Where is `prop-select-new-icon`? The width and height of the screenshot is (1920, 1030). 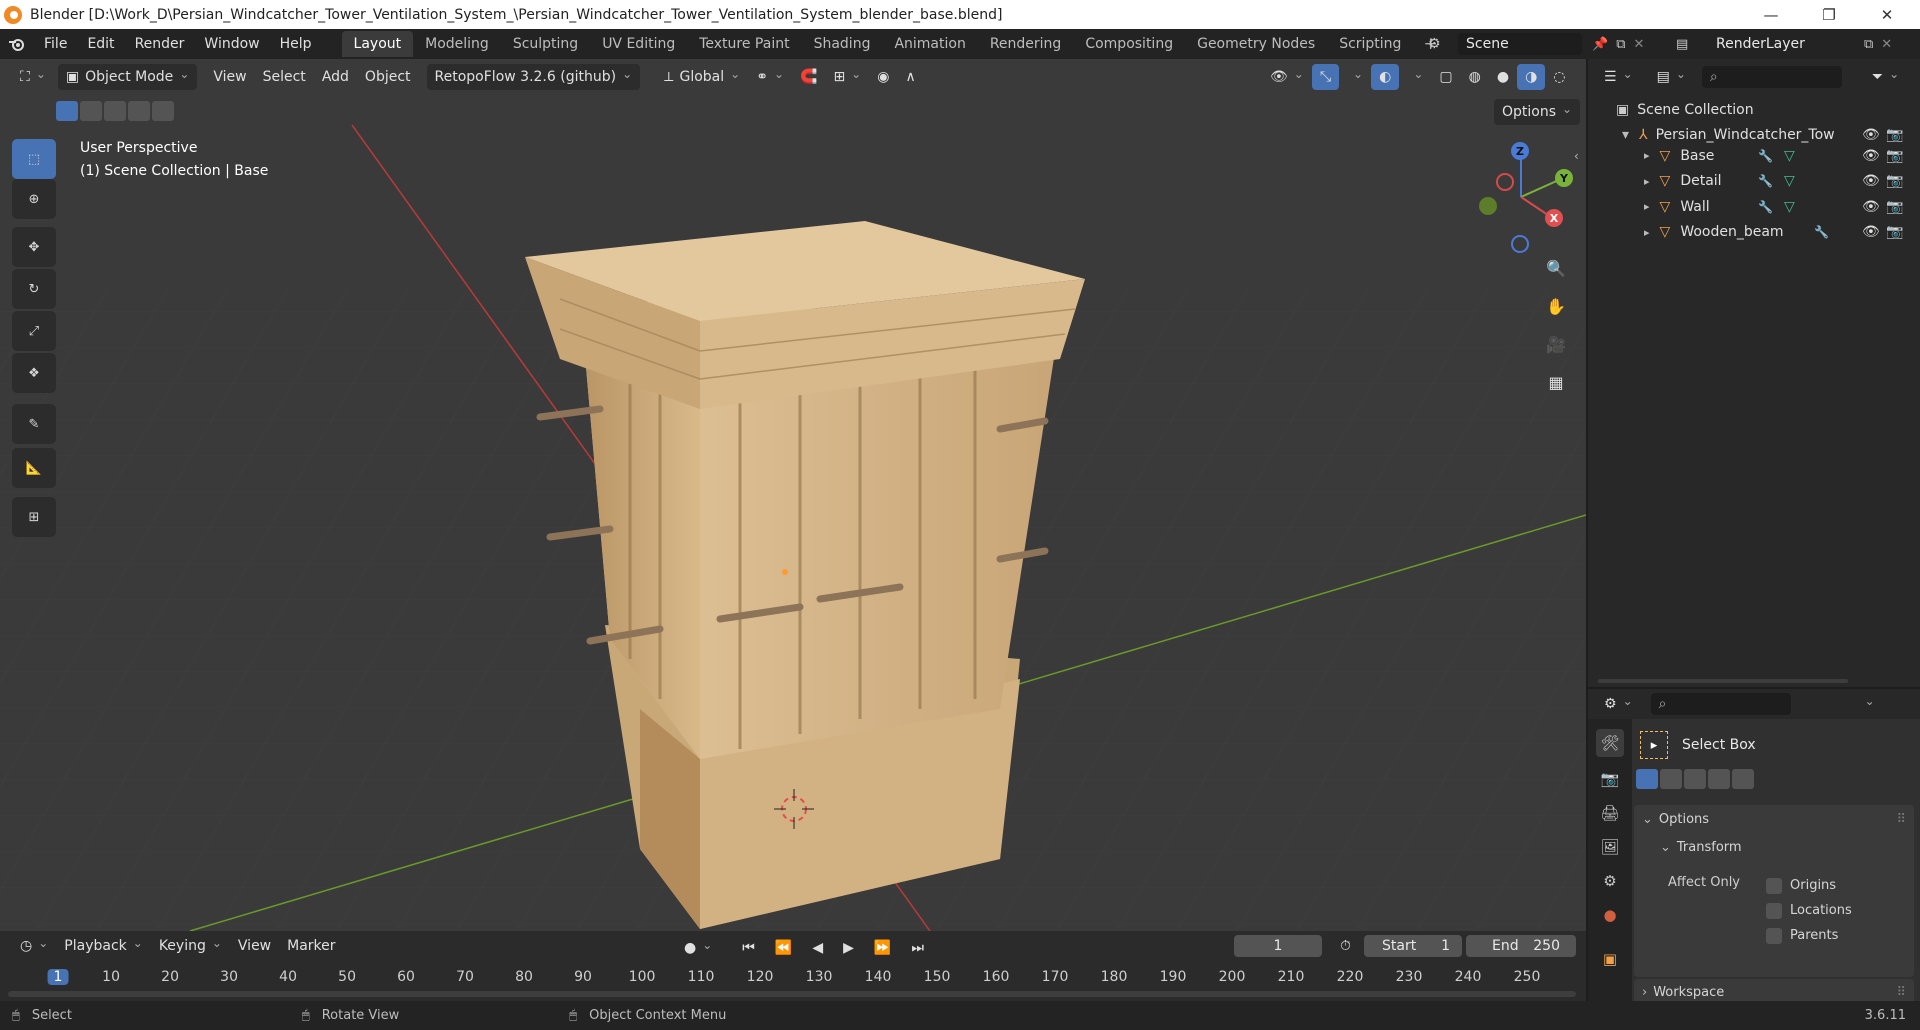 prop-select-new-icon is located at coordinates (1647, 779).